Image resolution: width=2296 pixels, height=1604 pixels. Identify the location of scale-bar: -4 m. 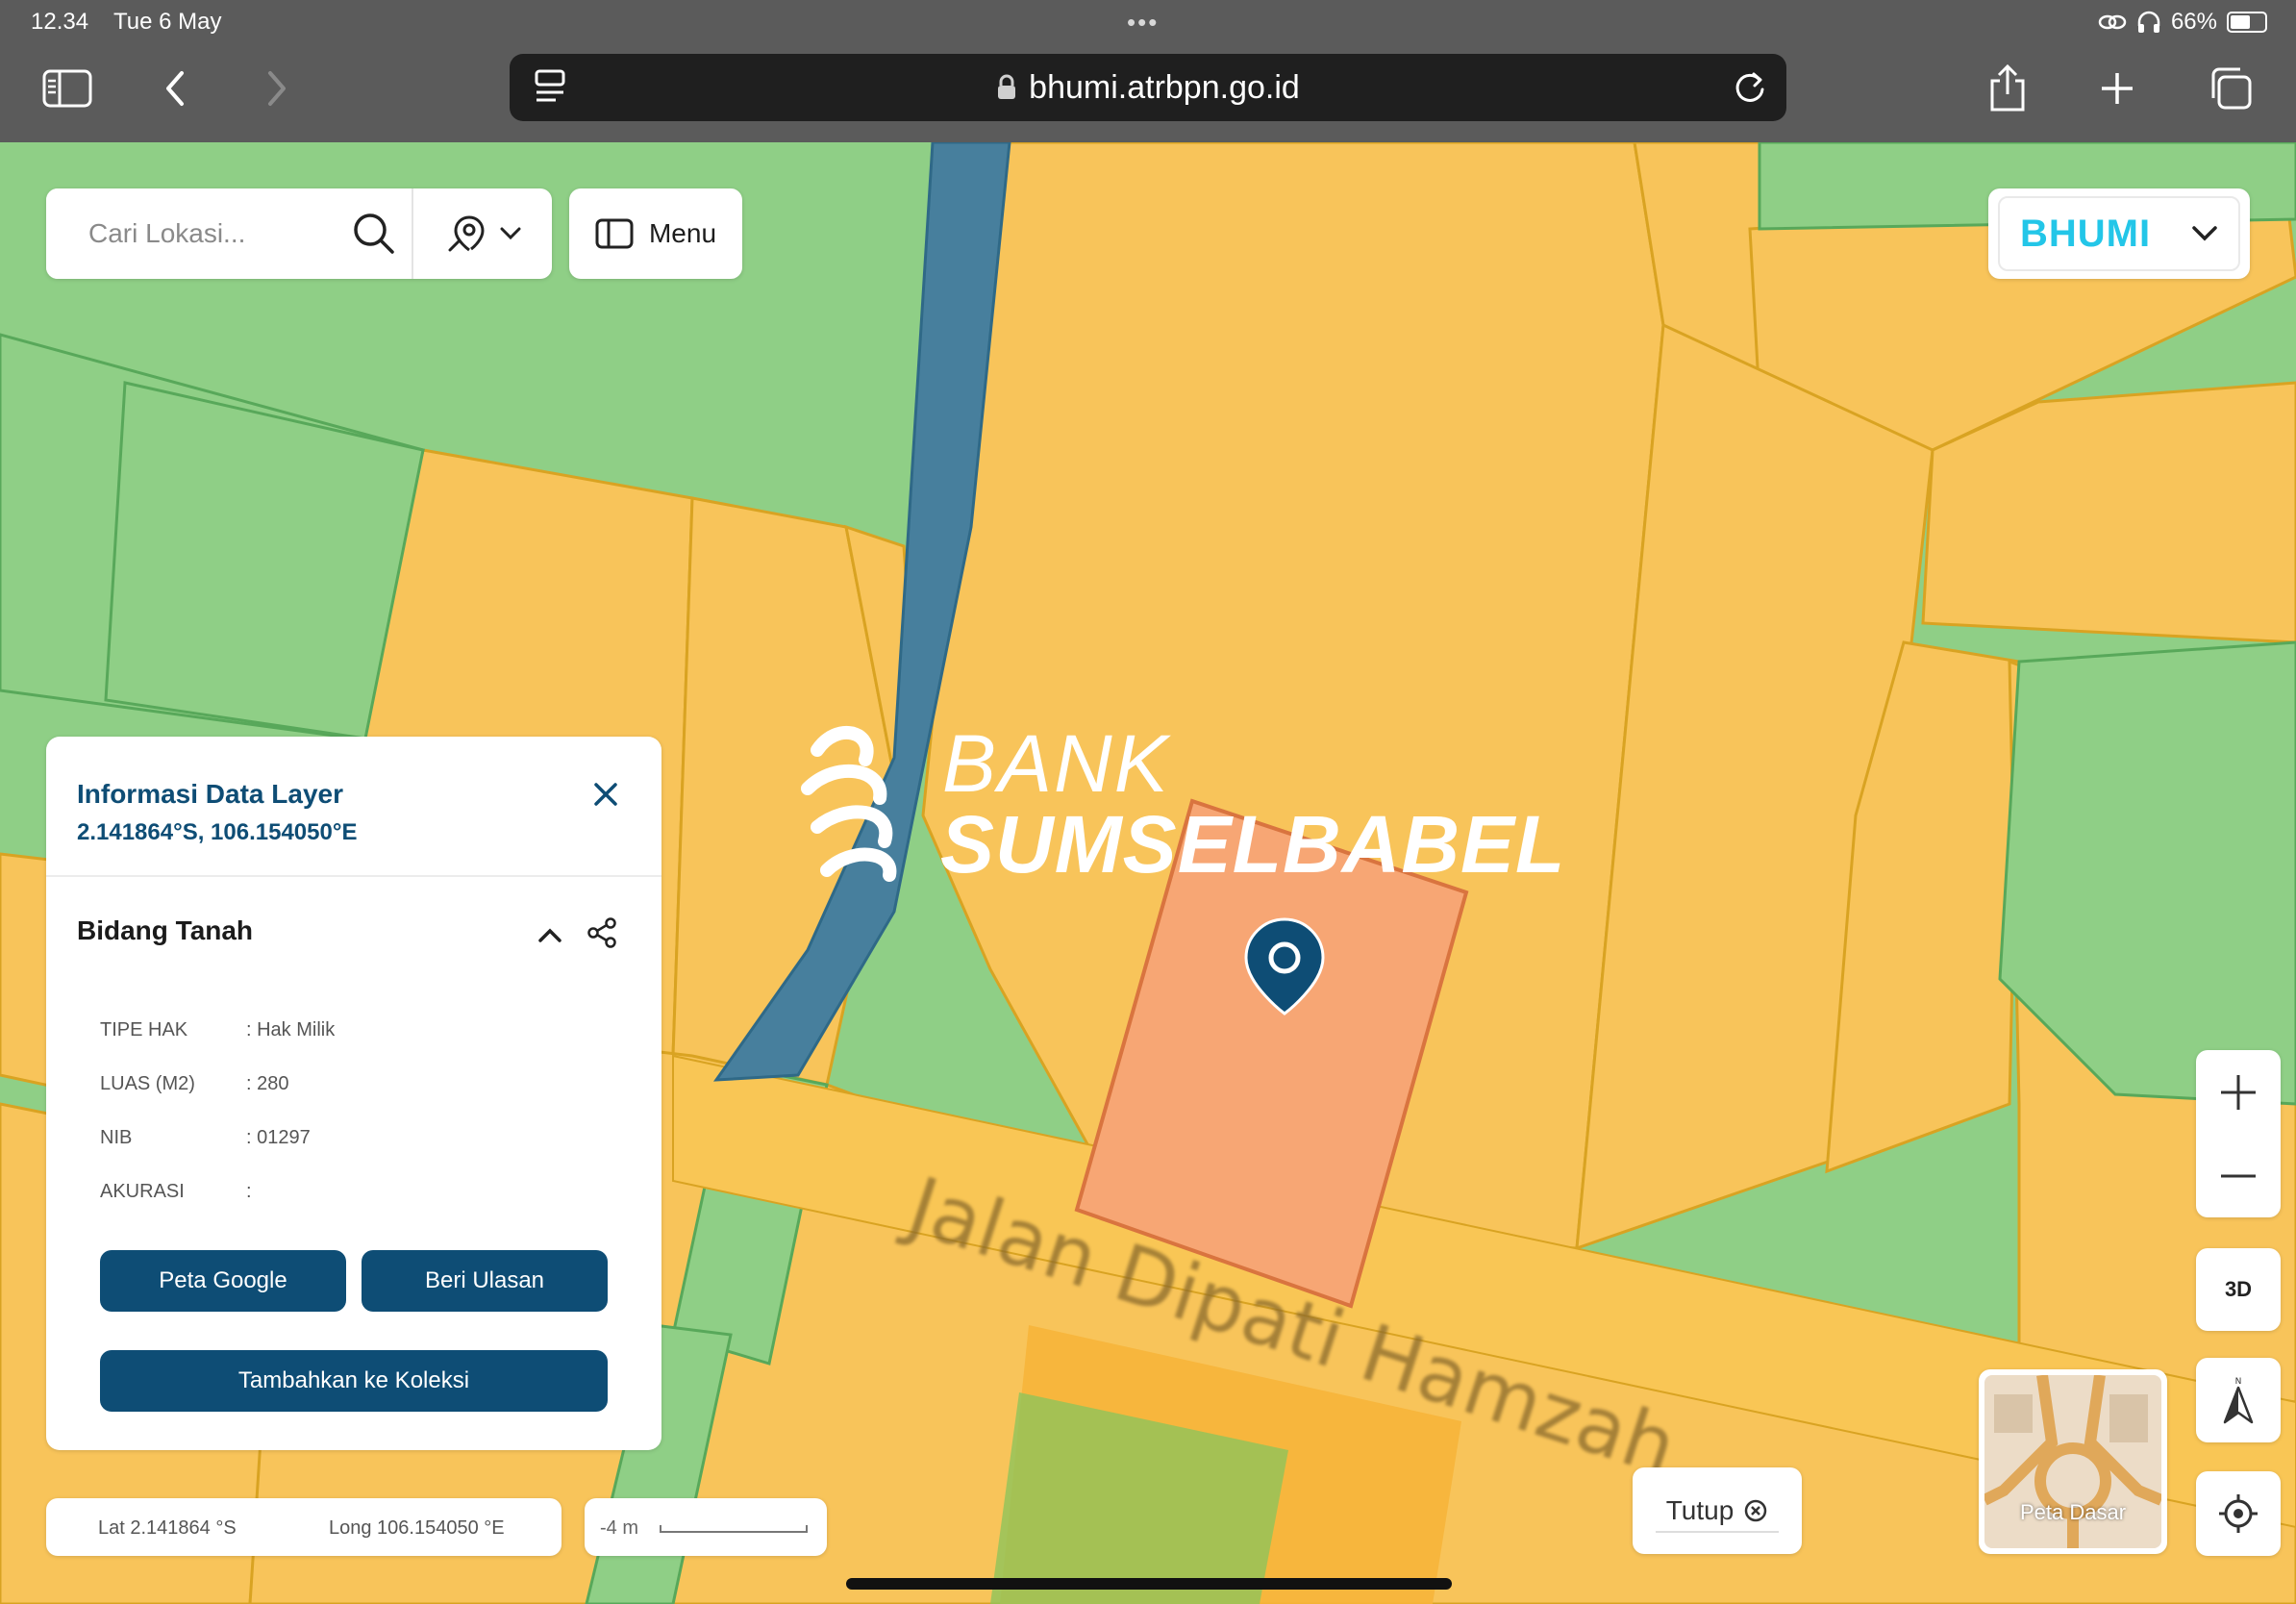
(706, 1527).